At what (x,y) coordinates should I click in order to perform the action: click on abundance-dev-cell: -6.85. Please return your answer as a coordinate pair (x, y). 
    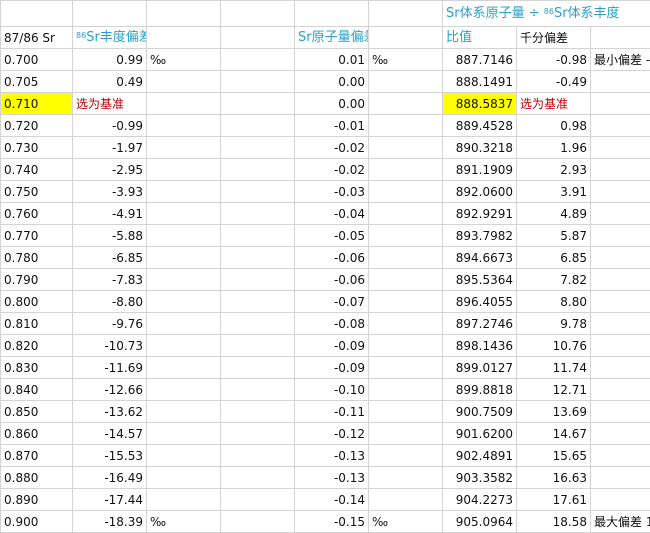
    Looking at the image, I should click on (110, 258).